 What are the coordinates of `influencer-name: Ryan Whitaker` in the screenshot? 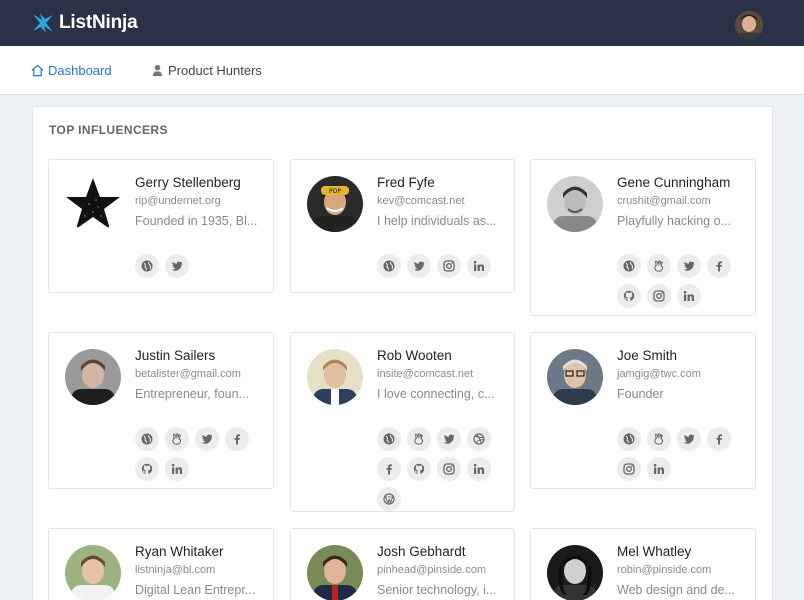 It's located at (179, 551).